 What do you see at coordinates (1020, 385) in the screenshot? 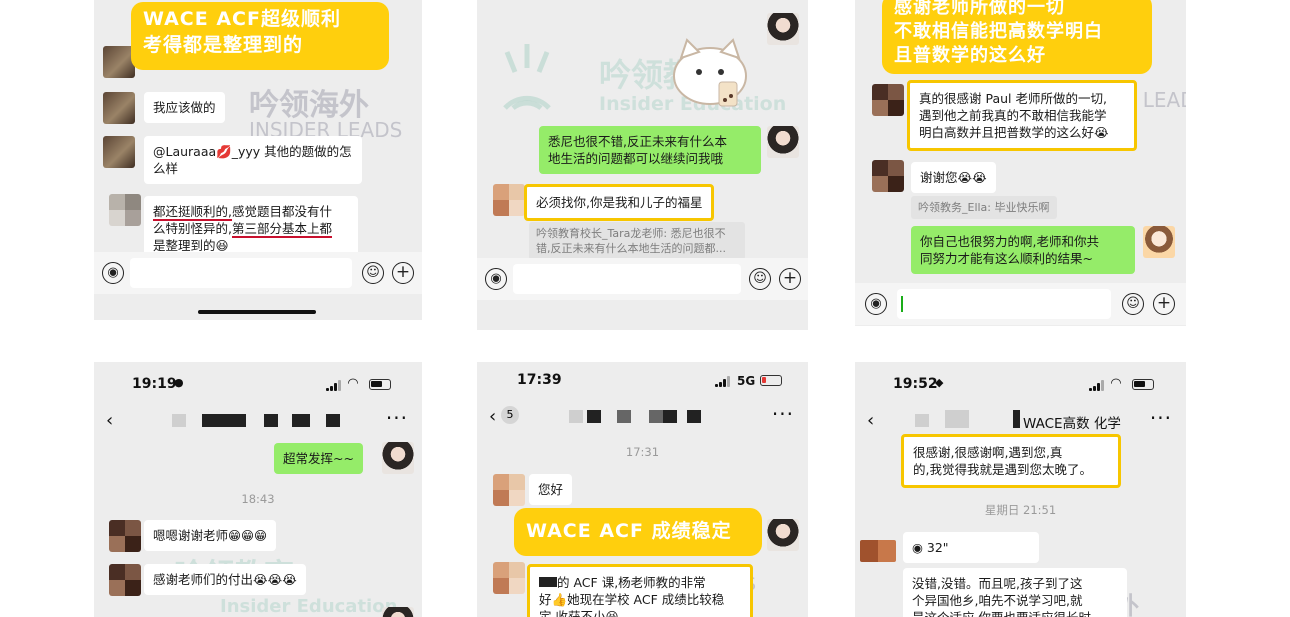
I see `status-bar: 19:52 ◆ ◠` at bounding box center [1020, 385].